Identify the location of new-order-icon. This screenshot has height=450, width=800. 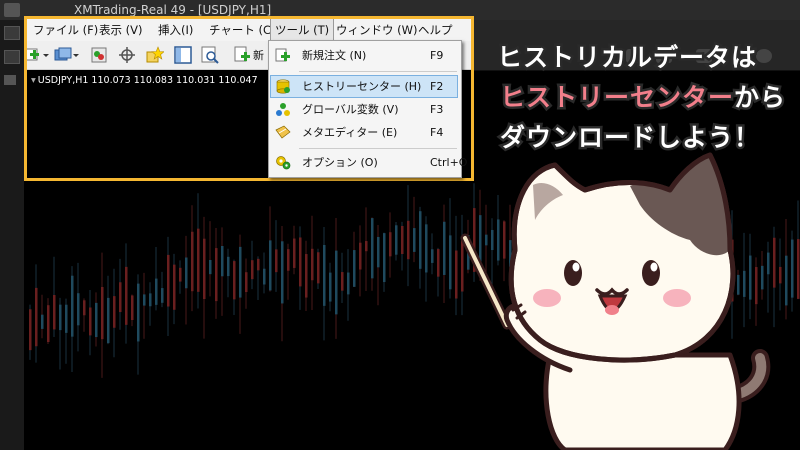
(282, 55).